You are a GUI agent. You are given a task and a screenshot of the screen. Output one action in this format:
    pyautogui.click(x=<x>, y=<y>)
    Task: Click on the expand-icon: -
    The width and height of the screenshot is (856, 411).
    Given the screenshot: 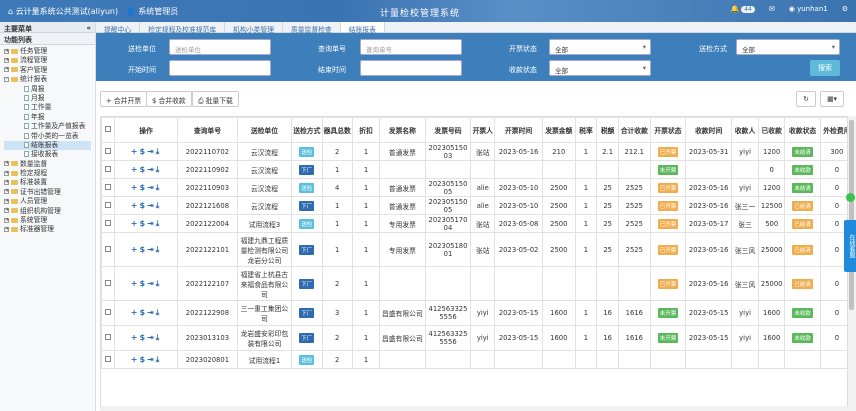 What is the action you would take?
    pyautogui.click(x=6, y=79)
    